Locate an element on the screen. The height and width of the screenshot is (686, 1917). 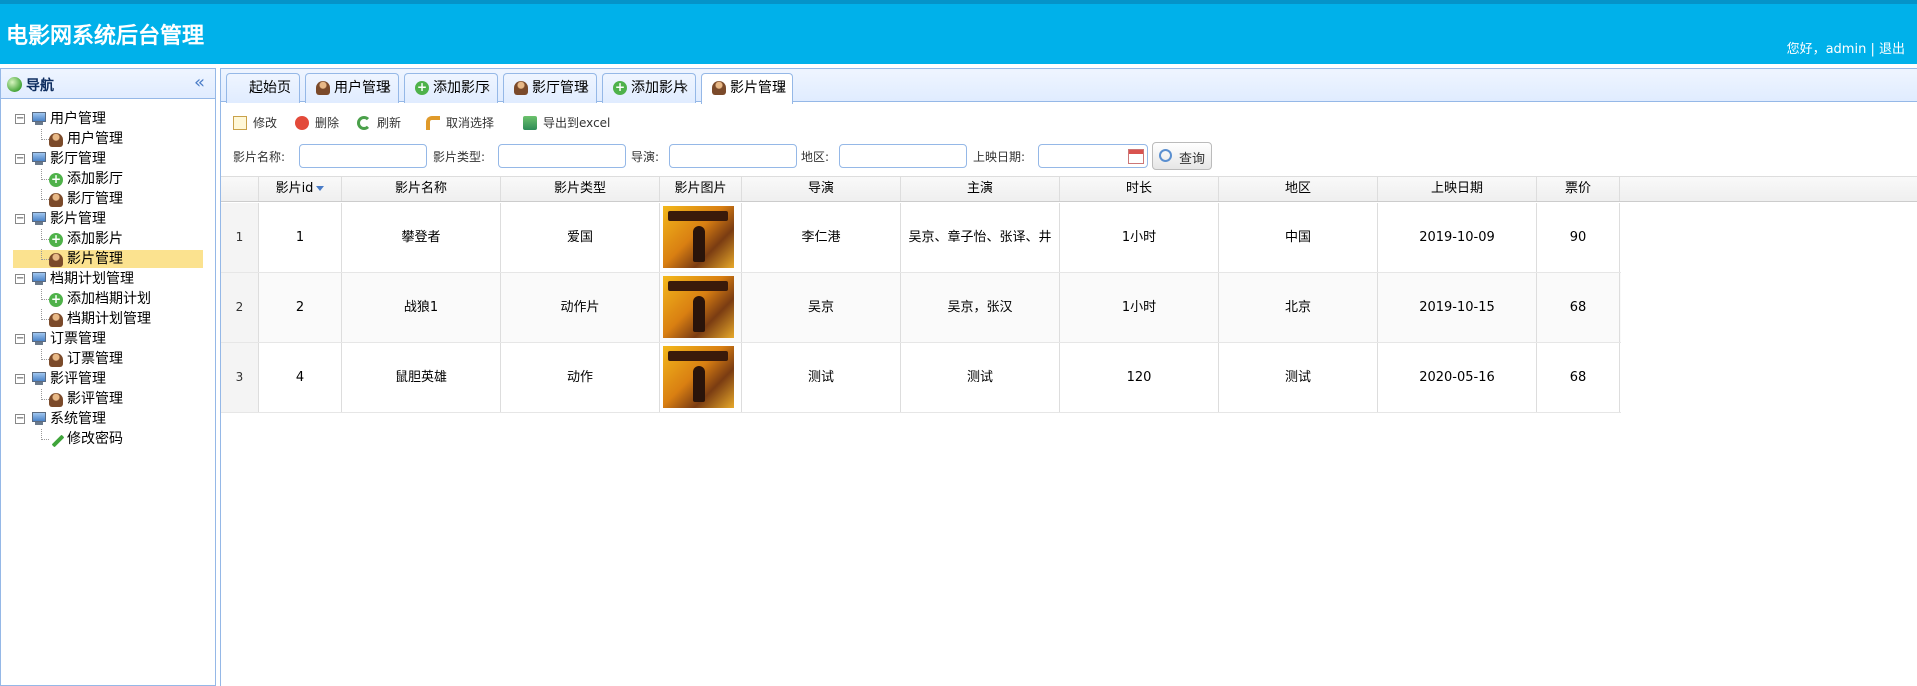
col-header-duration: 时长 is located at coordinates (1139, 189).